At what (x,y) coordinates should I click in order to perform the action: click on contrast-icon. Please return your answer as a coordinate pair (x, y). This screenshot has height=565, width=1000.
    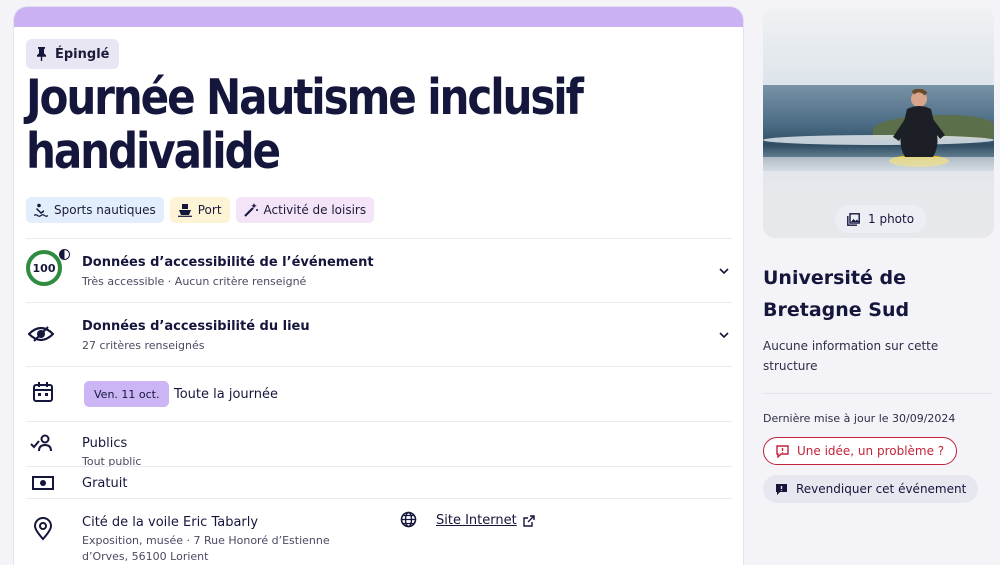
    Looking at the image, I should click on (64, 254).